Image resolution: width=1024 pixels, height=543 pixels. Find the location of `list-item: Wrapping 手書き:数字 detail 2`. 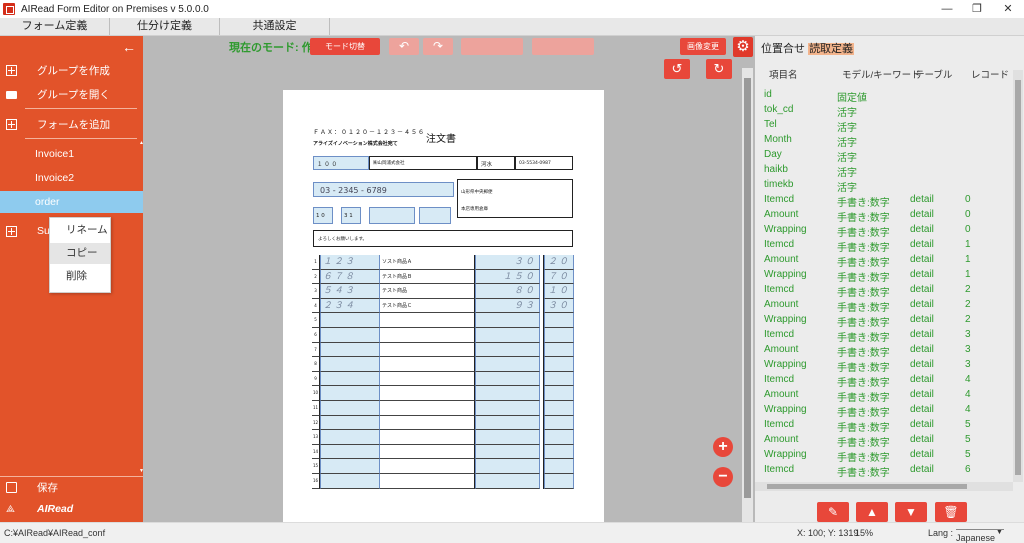

list-item: Wrapping 手書き:数字 detail 2 is located at coordinates (884, 321).